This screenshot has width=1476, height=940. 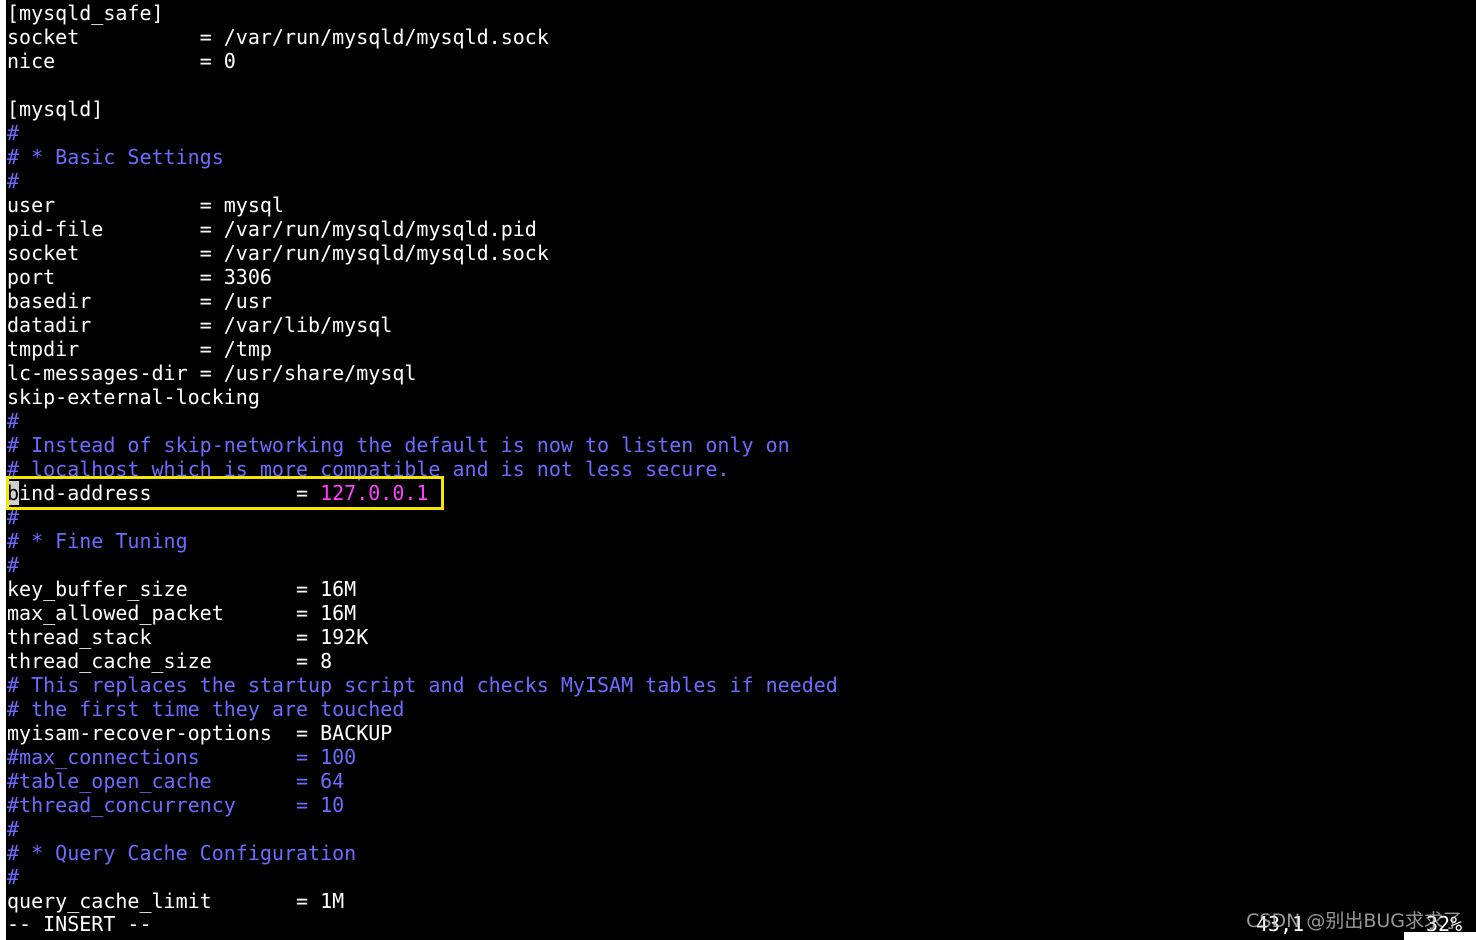 I want to click on watermark: CSDN @别出BUG求求了, so click(x=1354, y=921).